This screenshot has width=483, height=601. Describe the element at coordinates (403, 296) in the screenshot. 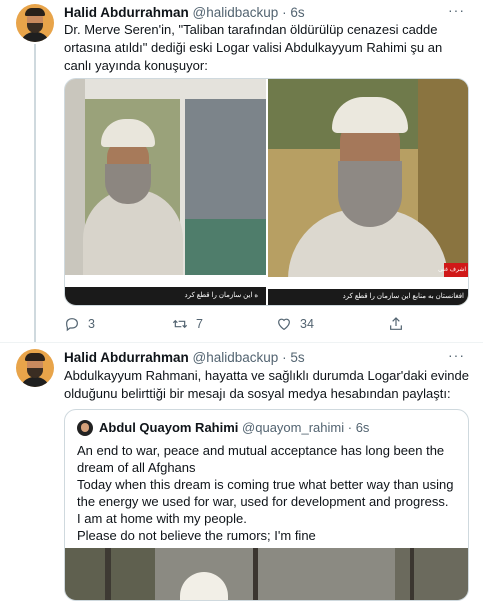

I see `video-caption-right: ﺍﻓﻐﺎﻧﺴﺘﺎﻥ ﺑﻪ ﻣﻨﺎﺑﻊ ﺍﯾﻦ ﺳﺎﺯﻣﺎﻥ ﺭﺍ ﻗﻄﻊ ﮐﺮﺩ` at that location.